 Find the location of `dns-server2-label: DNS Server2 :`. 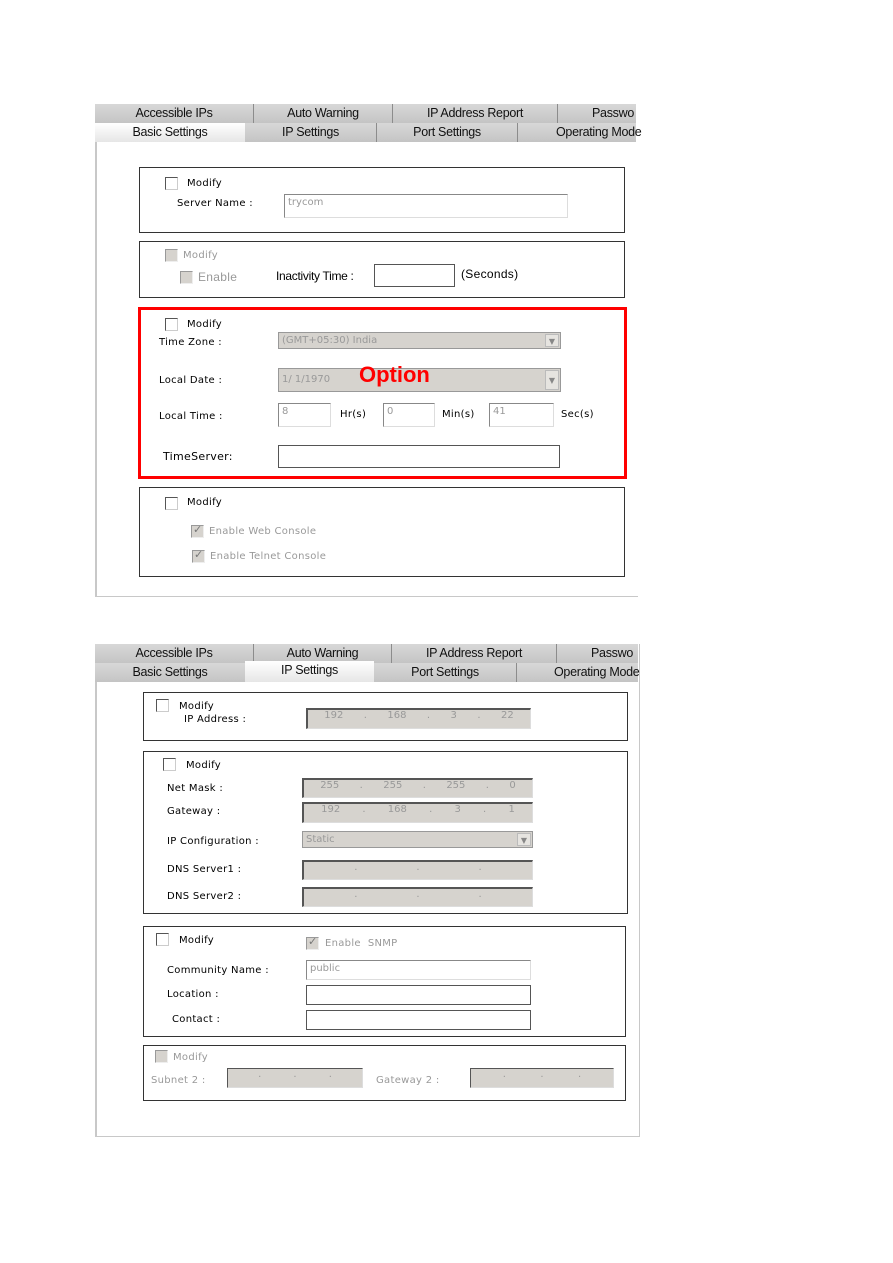

dns-server2-label: DNS Server2 : is located at coordinates (204, 896).